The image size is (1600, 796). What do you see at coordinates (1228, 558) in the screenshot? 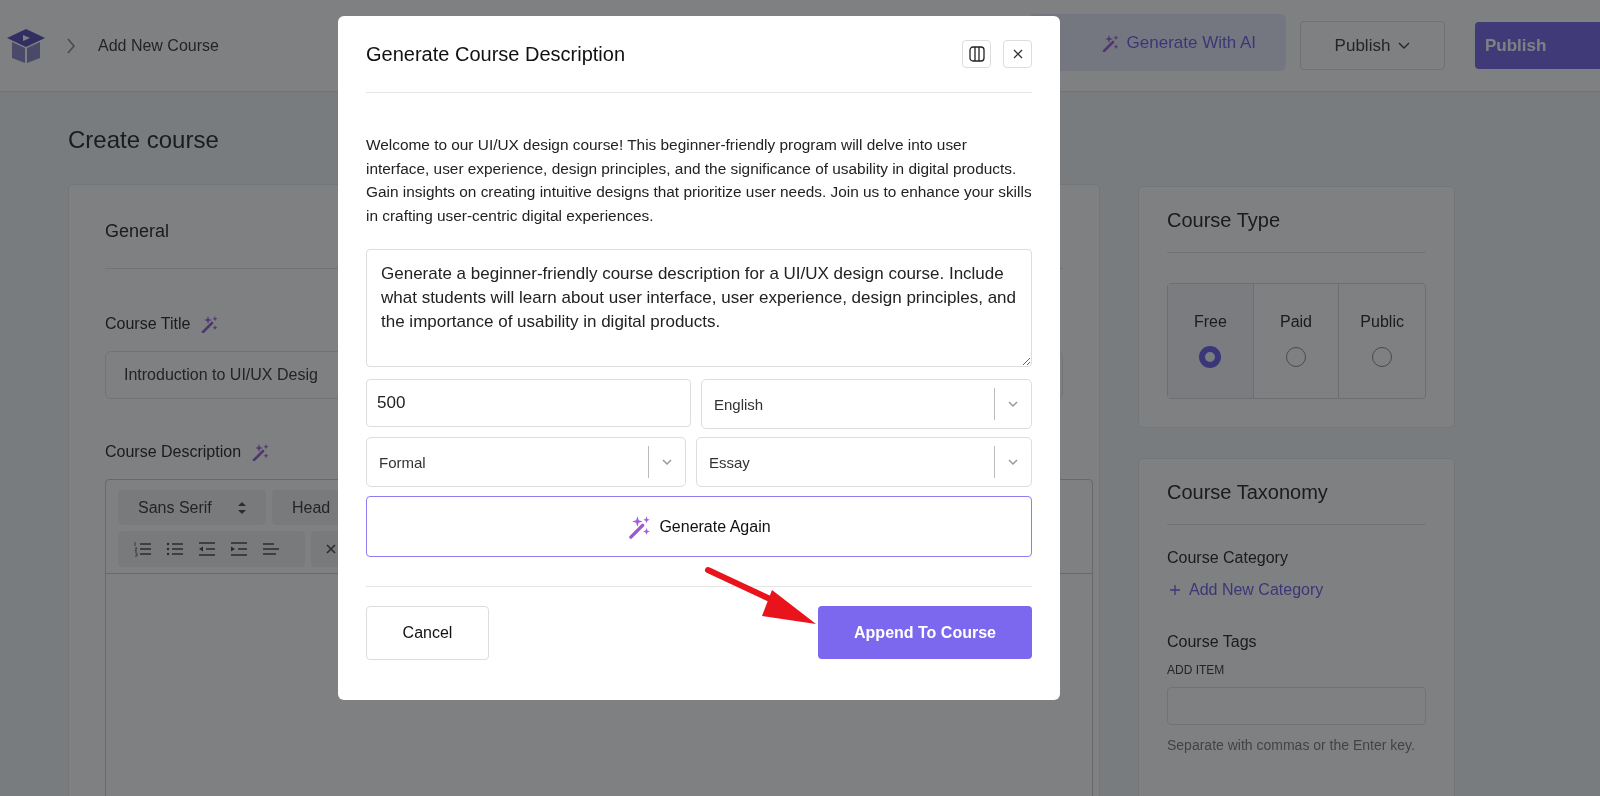
I see `field-label: Course Category` at bounding box center [1228, 558].